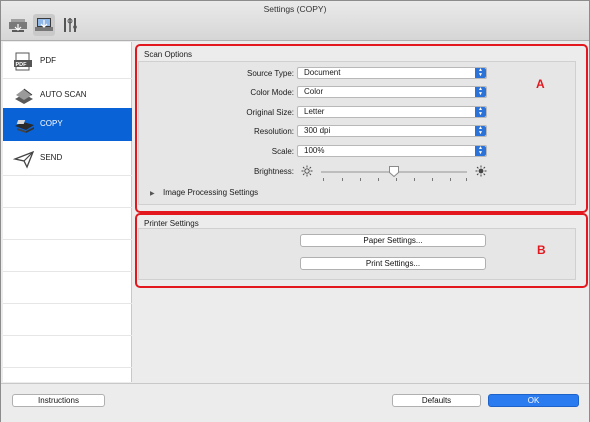 The height and width of the screenshot is (422, 590). I want to click on sidebar-item-label: SEND, so click(51, 157).